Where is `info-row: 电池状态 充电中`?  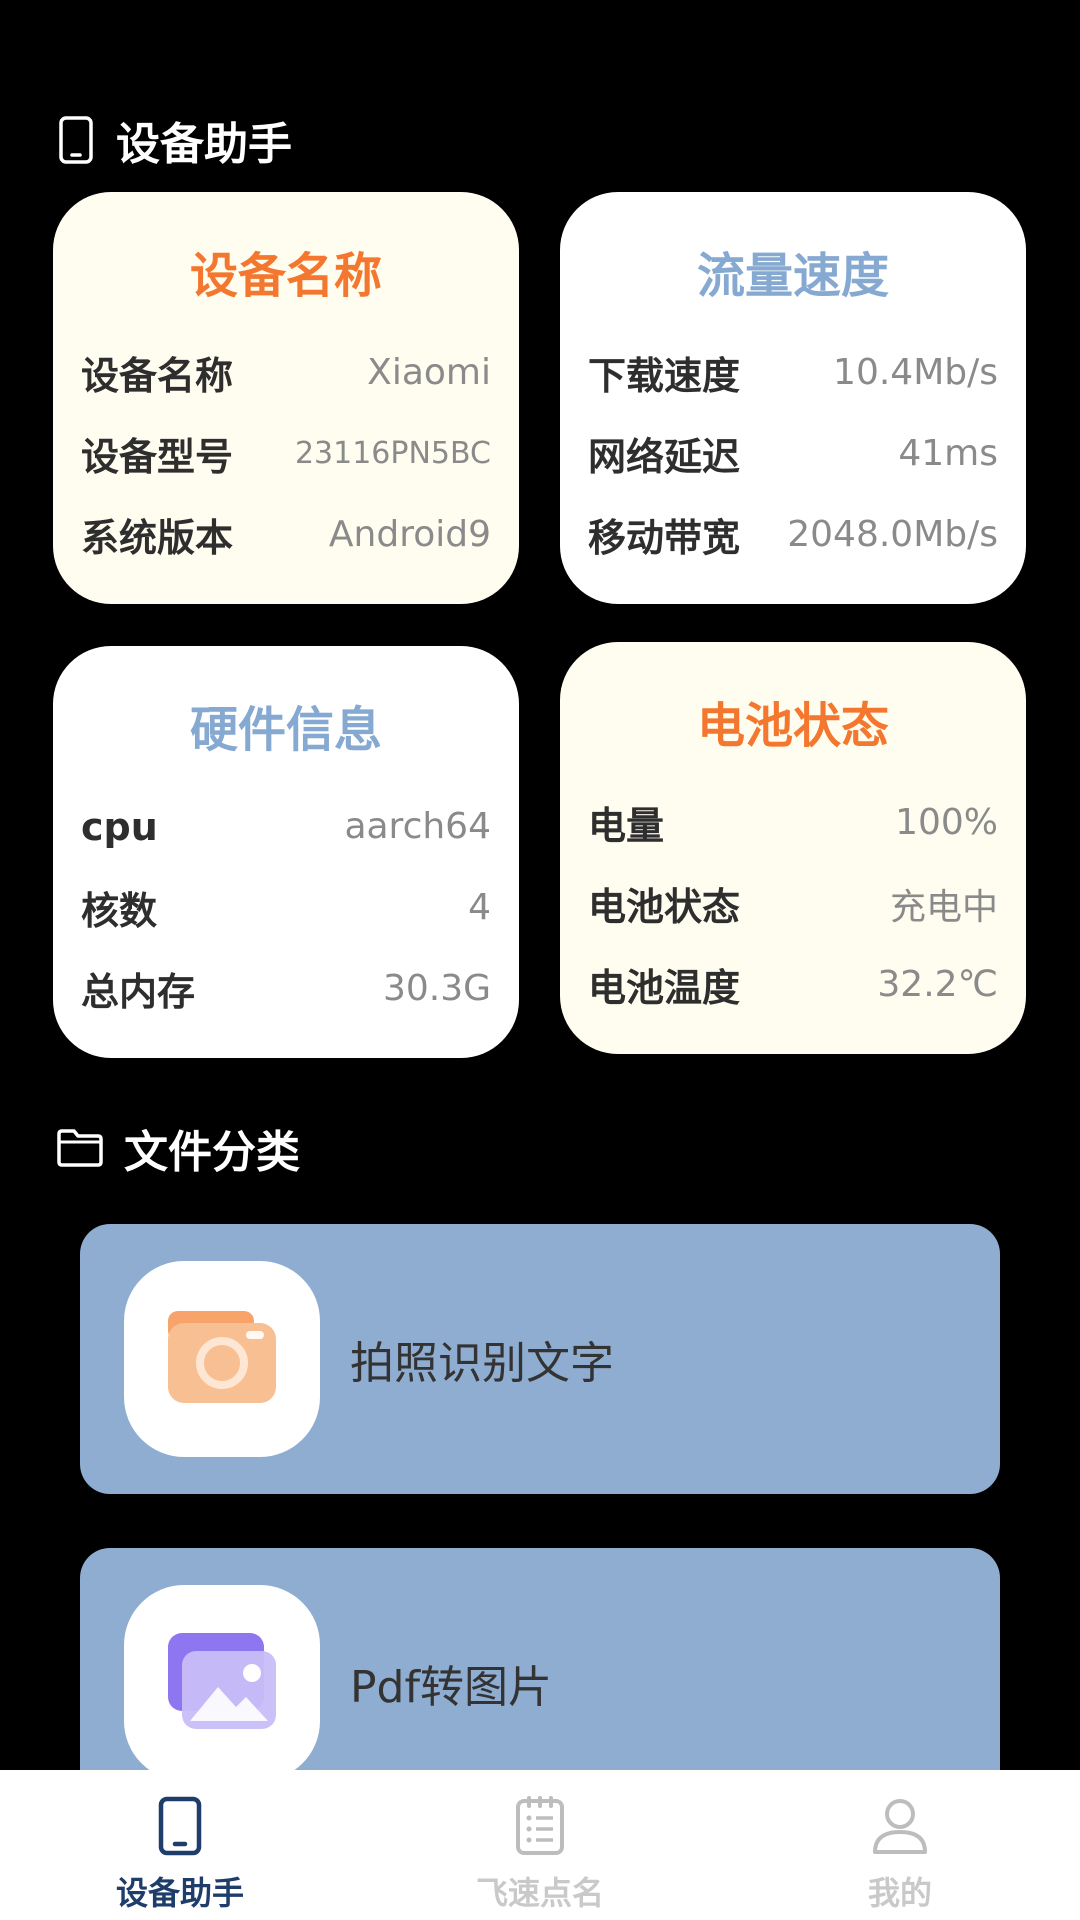 info-row: 电池状态 充电中 is located at coordinates (793, 903).